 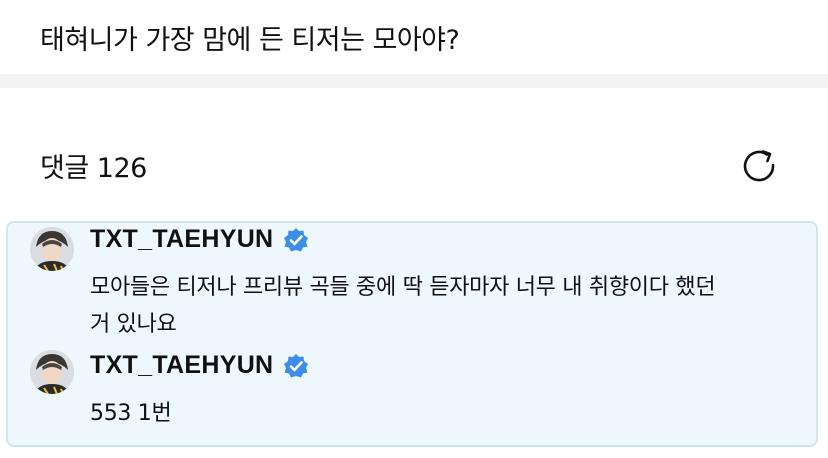 I want to click on comments-count-header: 댓글 126, so click(x=93, y=168).